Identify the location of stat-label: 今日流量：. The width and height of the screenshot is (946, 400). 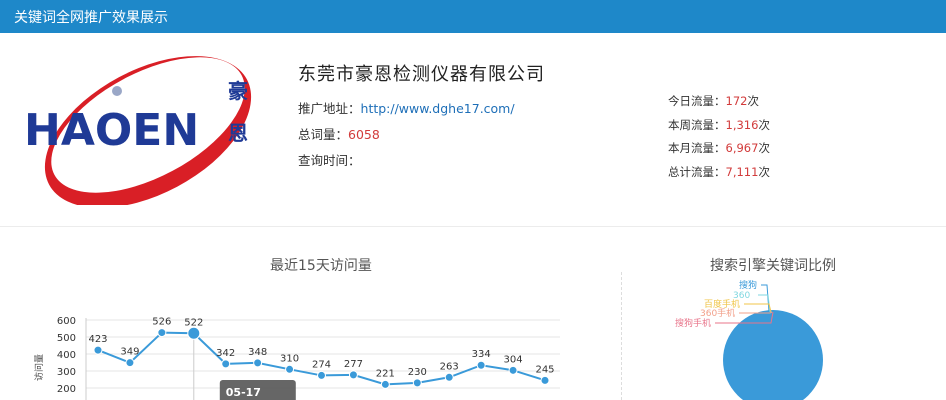
(697, 101).